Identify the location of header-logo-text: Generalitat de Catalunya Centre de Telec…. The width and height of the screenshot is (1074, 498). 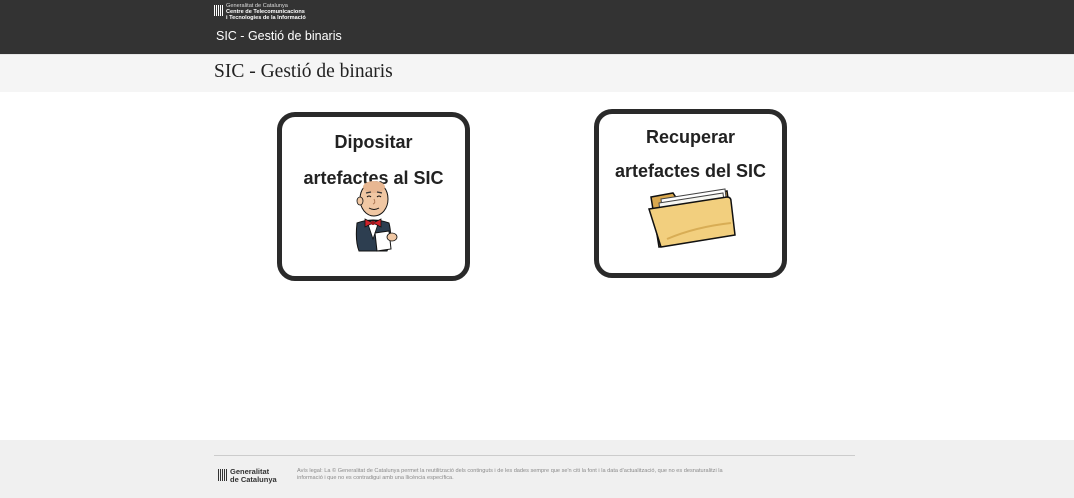
(266, 12).